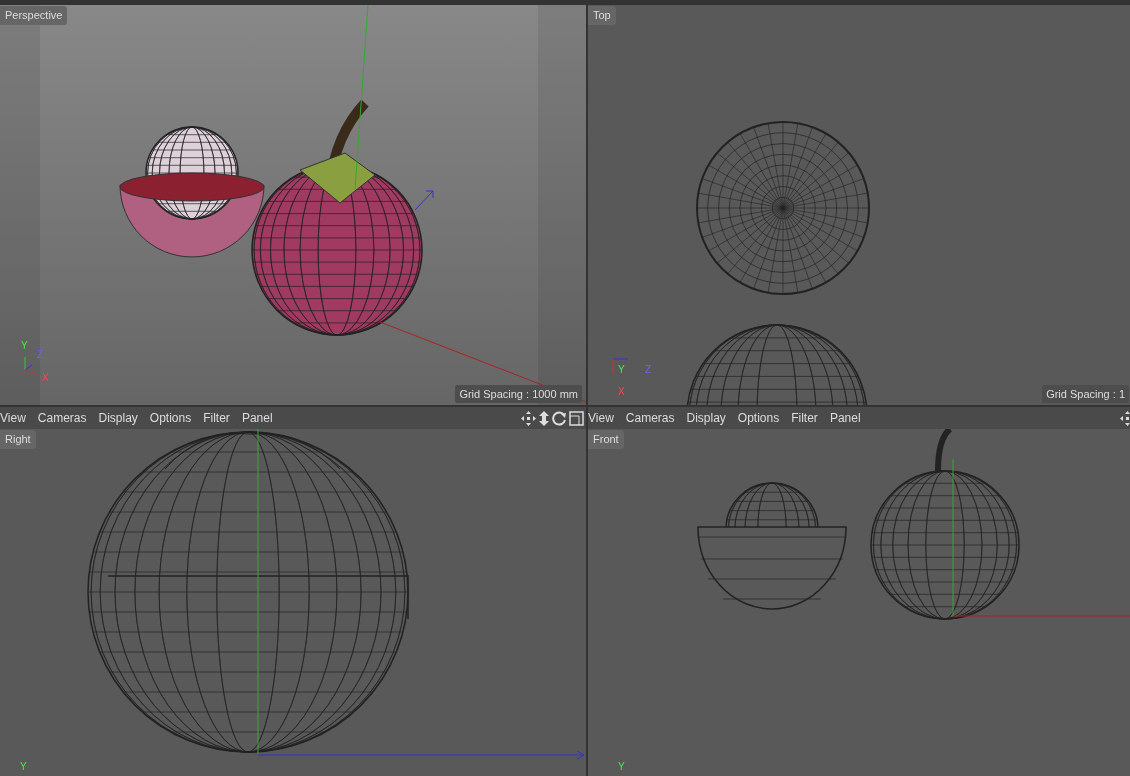 This screenshot has width=1130, height=776. Describe the element at coordinates (606, 439) in the screenshot. I see `viewport-label: Front` at that location.